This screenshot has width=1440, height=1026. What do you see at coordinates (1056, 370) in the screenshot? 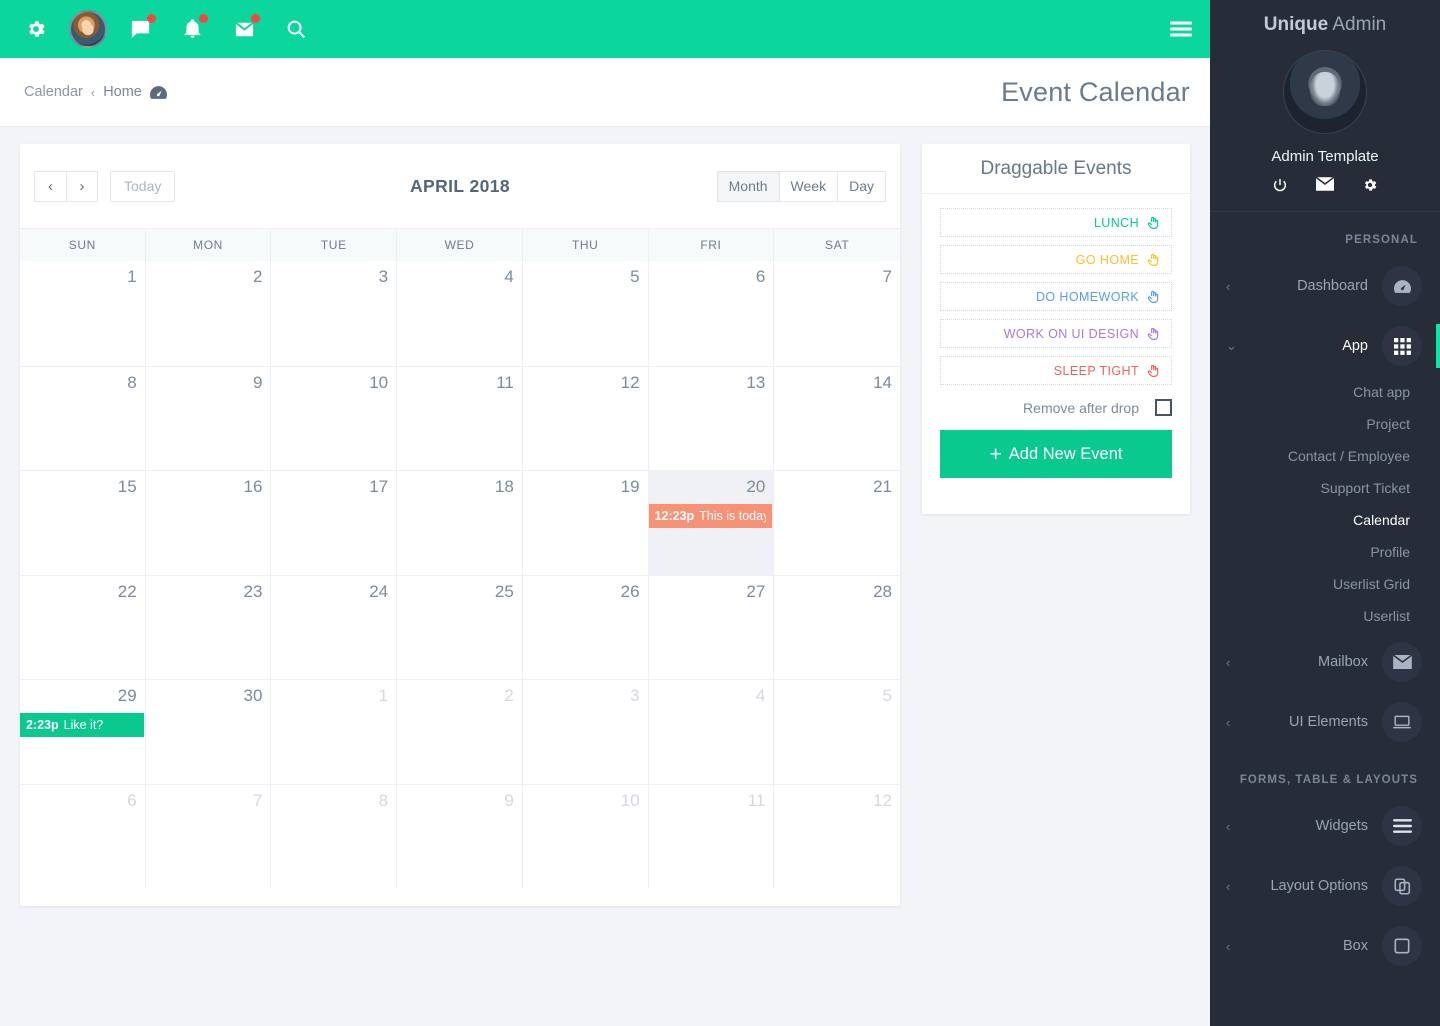
I see `draggable-event-item: SLEEP TIGHT` at bounding box center [1056, 370].